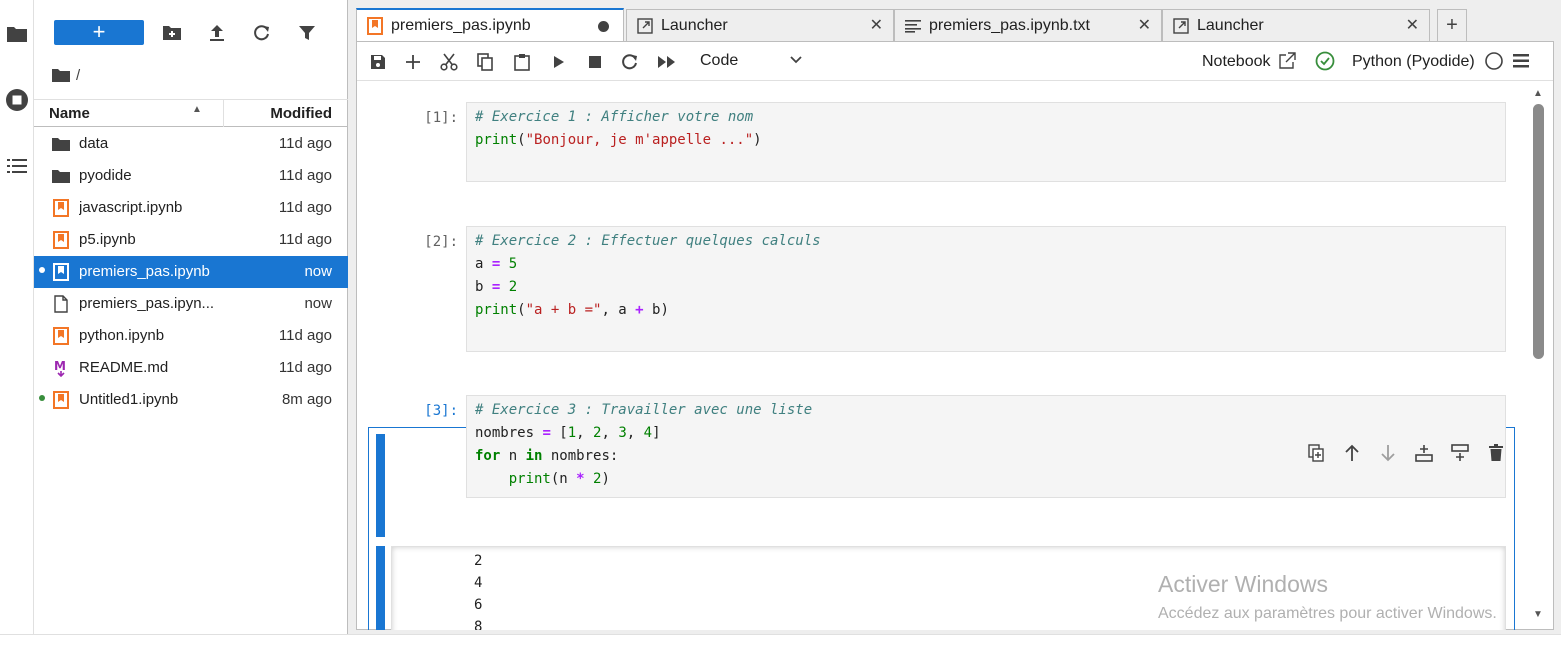  I want to click on upload-icon, so click(217, 33).